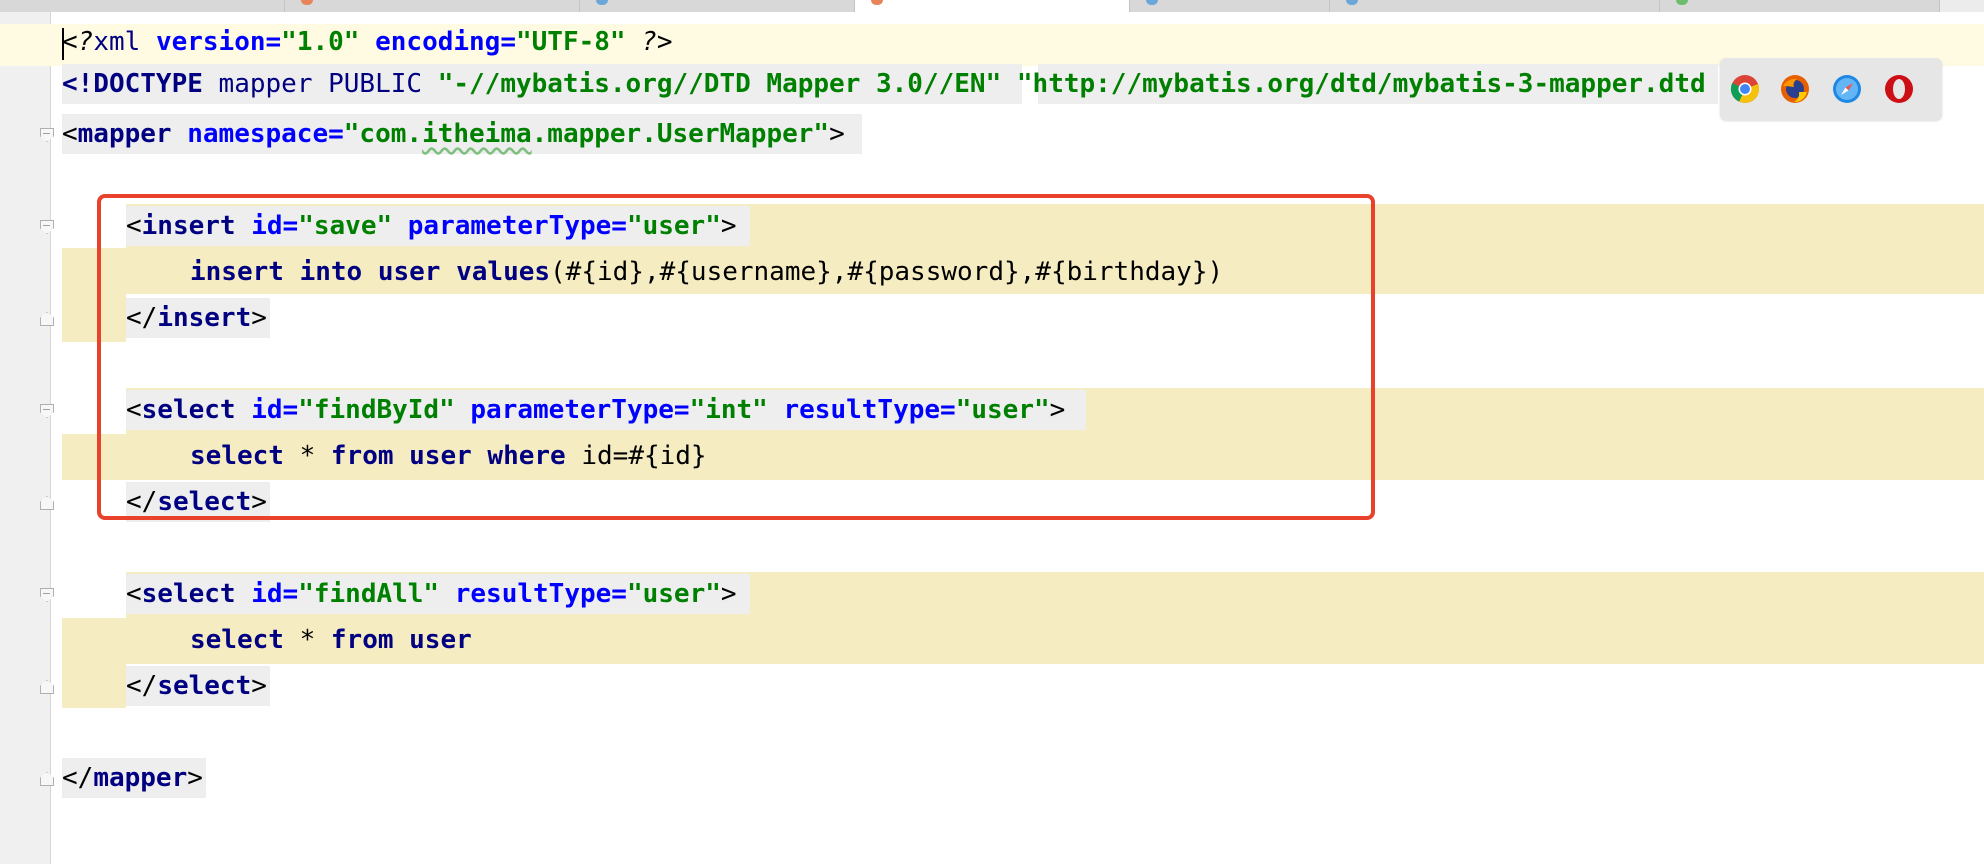 The width and height of the screenshot is (1984, 864). Describe the element at coordinates (477, 134) in the screenshot. I see `spellcheck-warning: itheima` at that location.